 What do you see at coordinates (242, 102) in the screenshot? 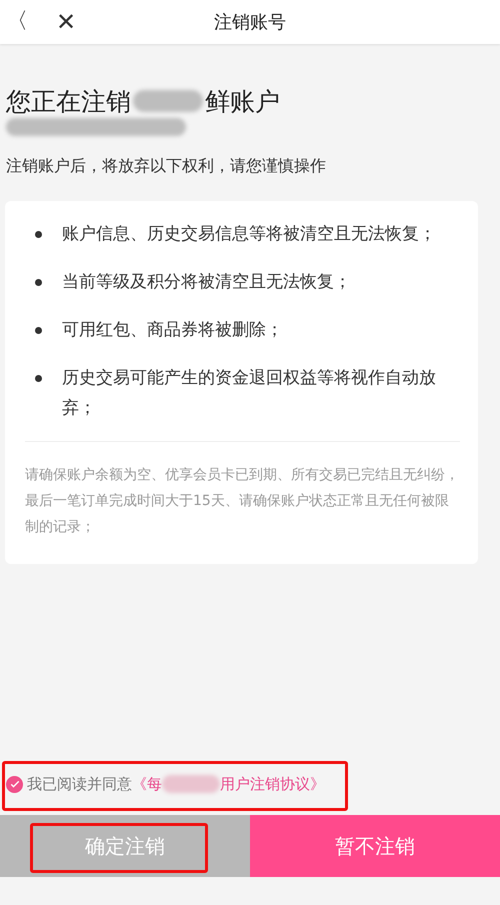
I see `heading-text: 鲜账户` at bounding box center [242, 102].